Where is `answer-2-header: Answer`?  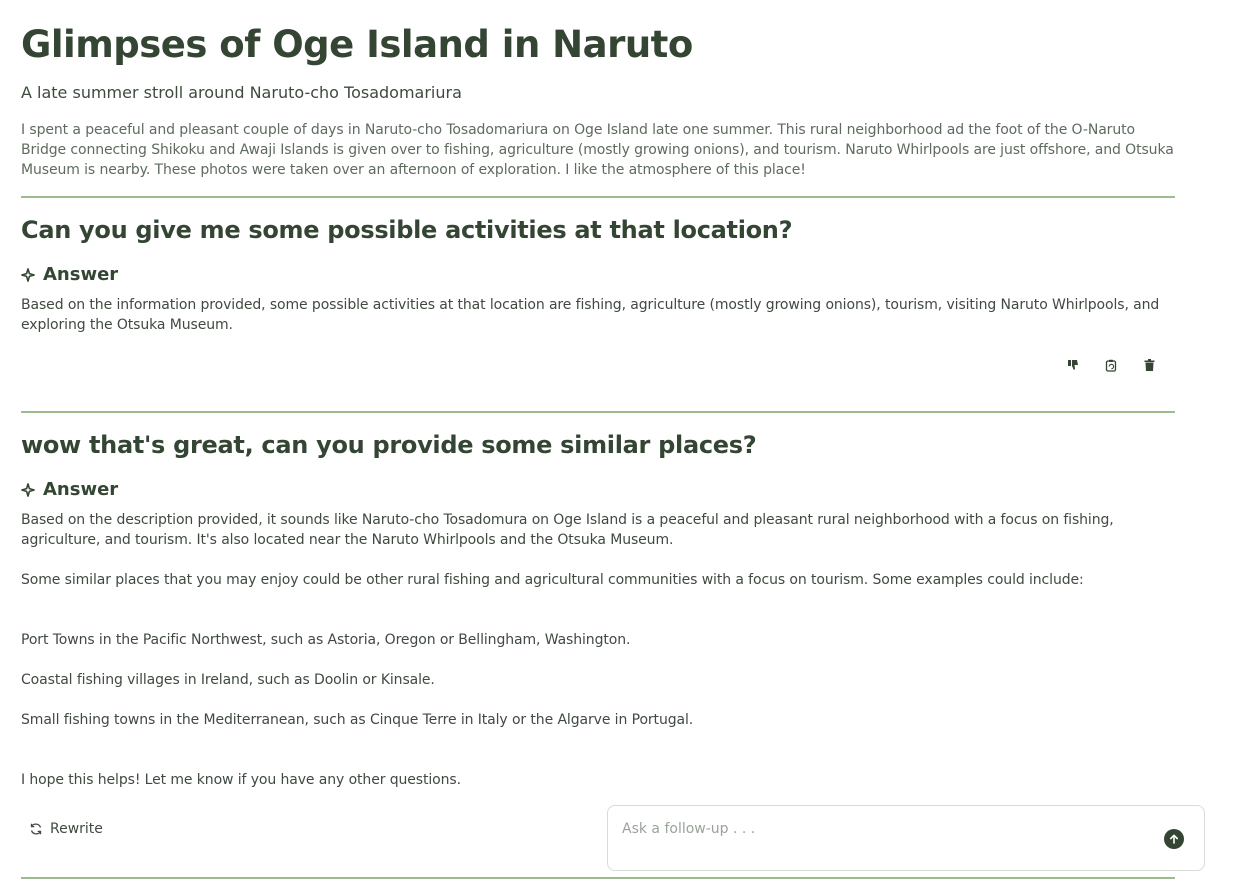 answer-2-header: Answer is located at coordinates (598, 490).